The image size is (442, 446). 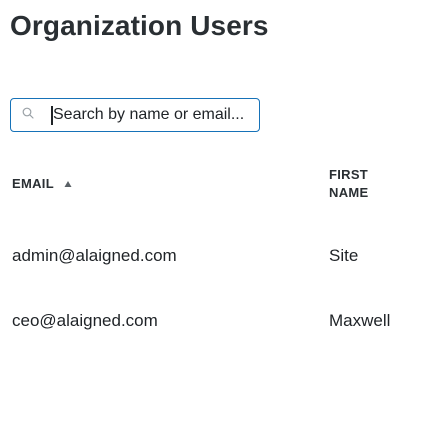 What do you see at coordinates (349, 183) in the screenshot?
I see `column-header-label: FIRST NAME` at bounding box center [349, 183].